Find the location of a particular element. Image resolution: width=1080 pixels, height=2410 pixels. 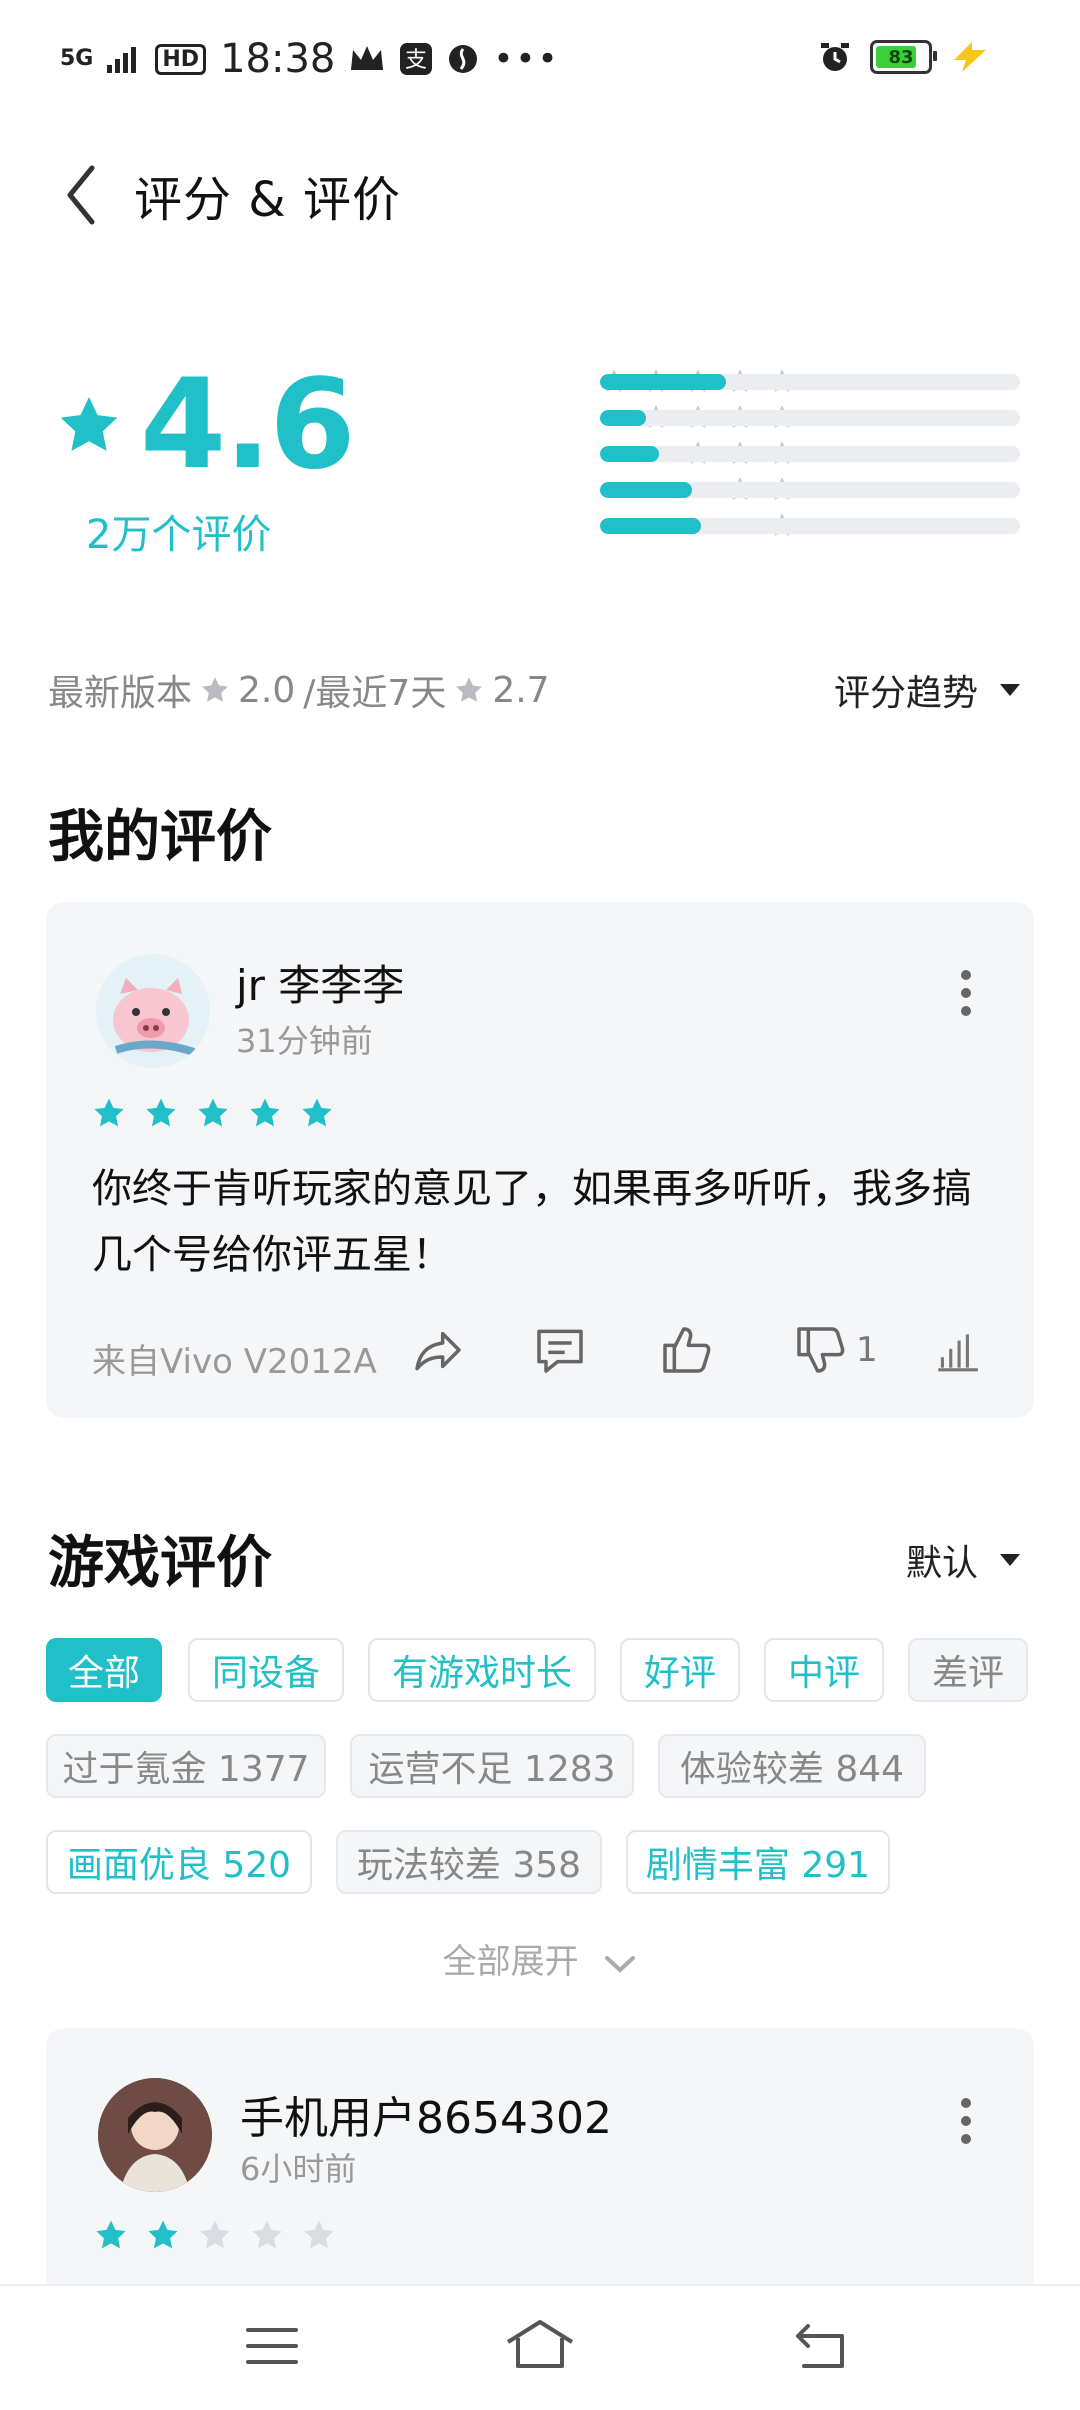

like-button is located at coordinates (686, 1350).